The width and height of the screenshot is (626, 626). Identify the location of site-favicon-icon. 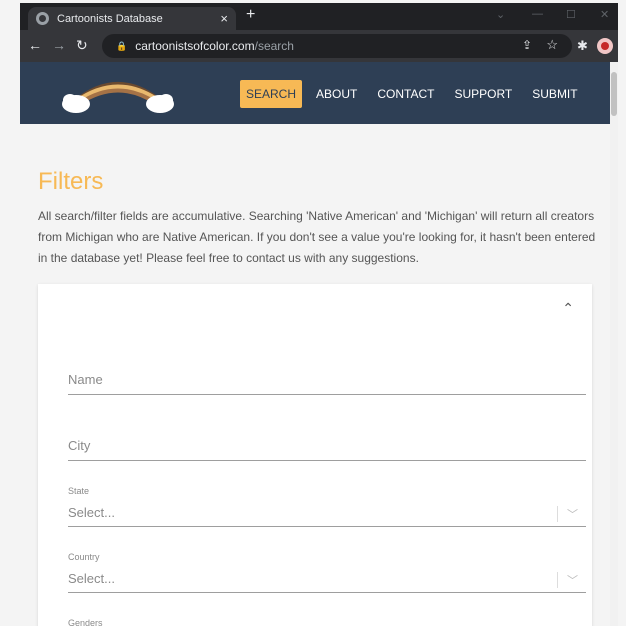
(42, 18).